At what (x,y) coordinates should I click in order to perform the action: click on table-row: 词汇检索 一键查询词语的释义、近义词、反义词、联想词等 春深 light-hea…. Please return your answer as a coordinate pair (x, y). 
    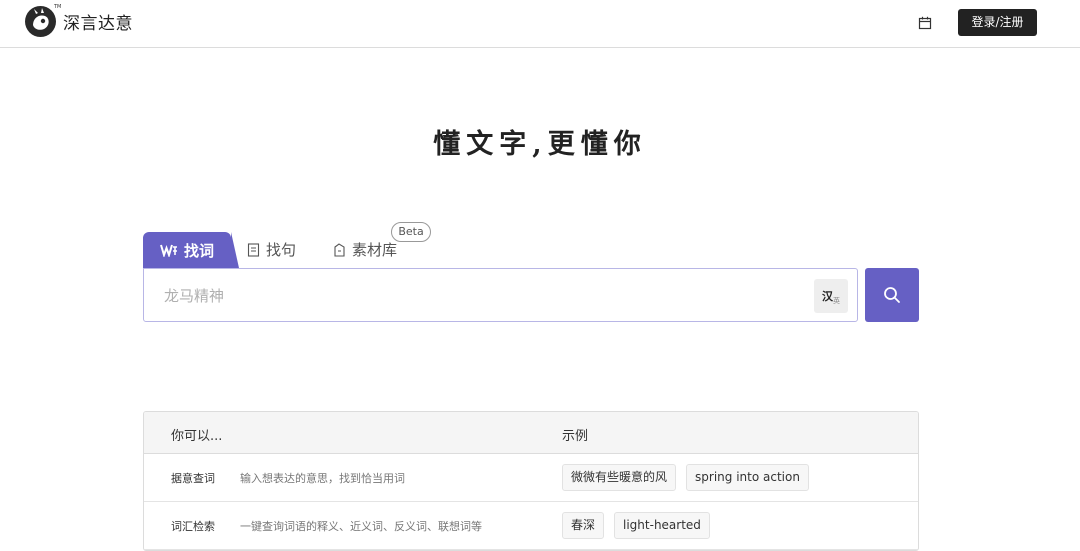
    Looking at the image, I should click on (531, 526).